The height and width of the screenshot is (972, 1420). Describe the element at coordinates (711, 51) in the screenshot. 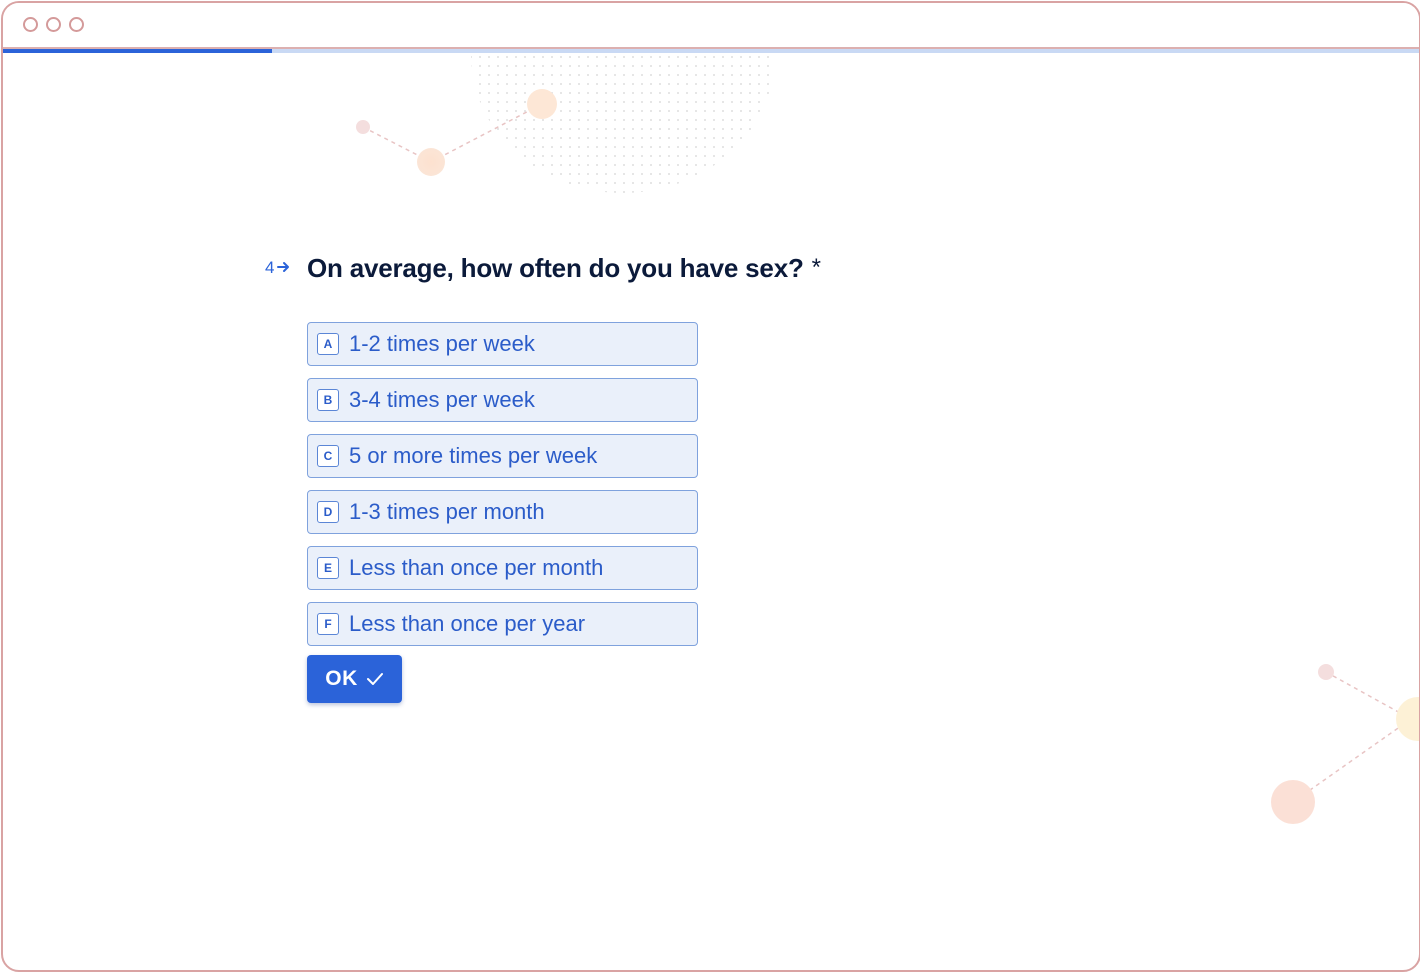

I see `progress-bar` at that location.